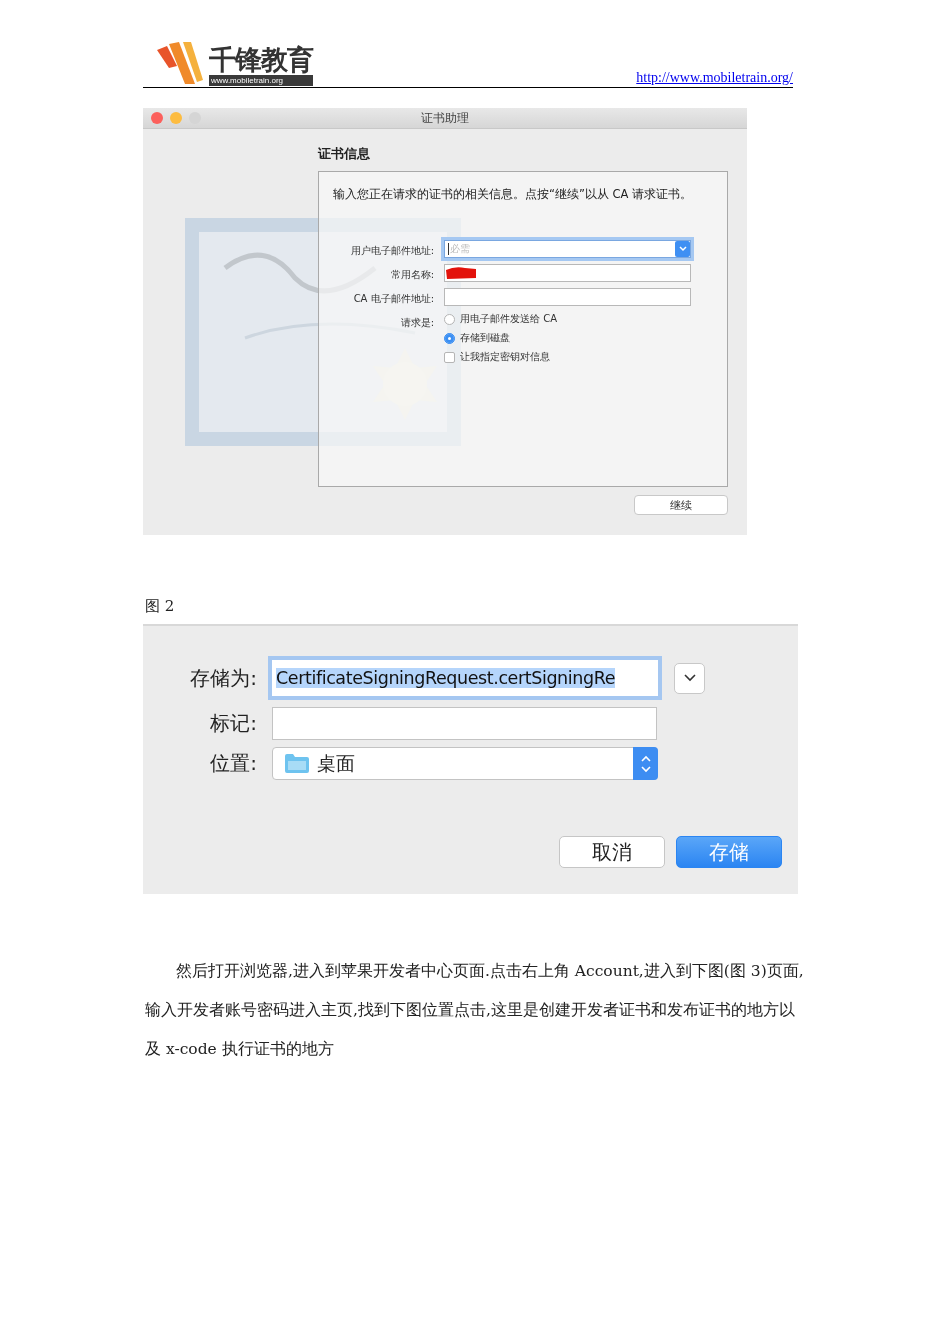  Describe the element at coordinates (461, 273) in the screenshot. I see `redaction-mark` at that location.